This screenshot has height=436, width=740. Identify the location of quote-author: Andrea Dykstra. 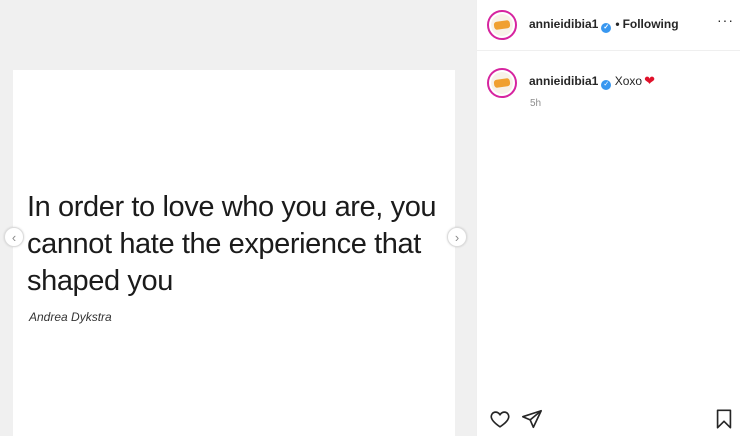
(70, 317).